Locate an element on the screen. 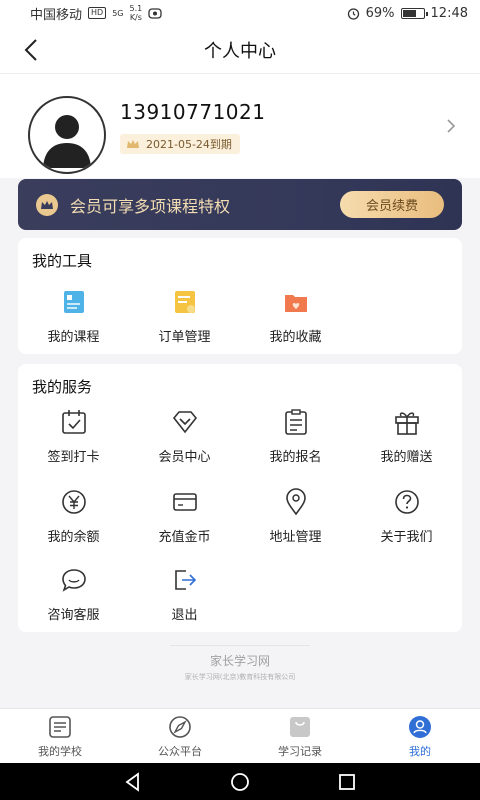  avatar is located at coordinates (67, 135).